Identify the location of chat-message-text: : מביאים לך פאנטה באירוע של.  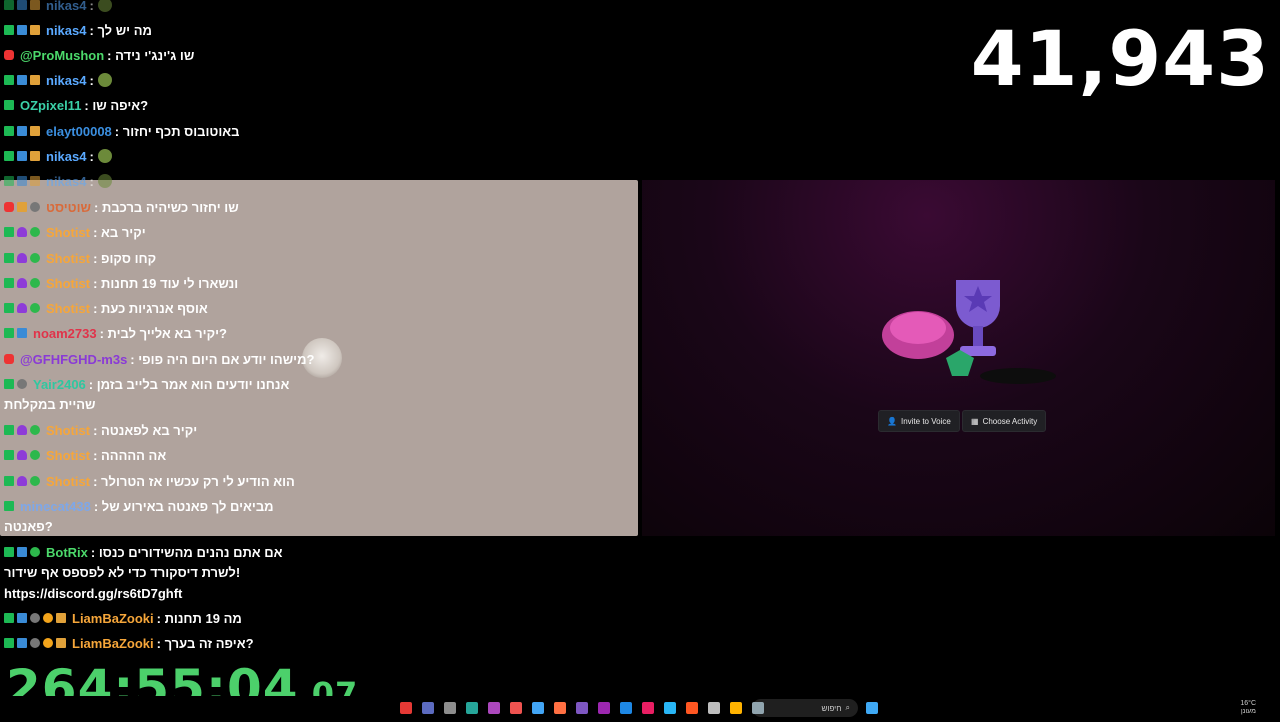
(183, 506).